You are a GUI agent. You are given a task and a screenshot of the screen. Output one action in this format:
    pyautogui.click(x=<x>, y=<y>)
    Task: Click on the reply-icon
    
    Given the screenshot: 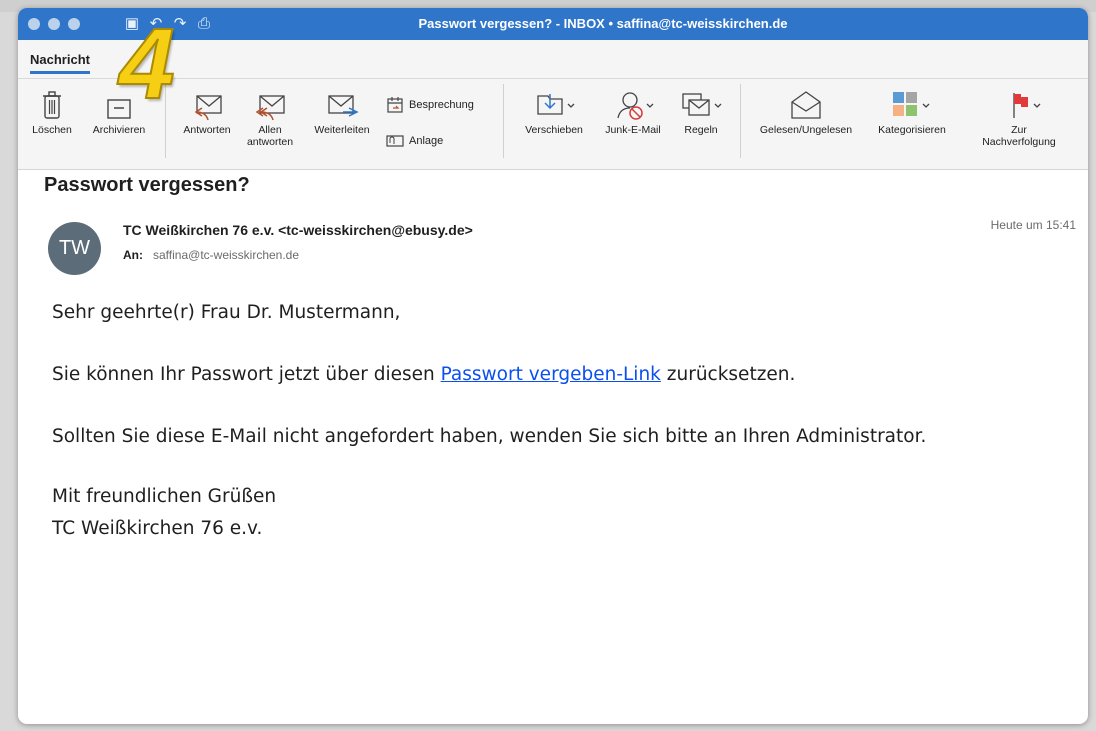 What is the action you would take?
    pyautogui.click(x=208, y=108)
    